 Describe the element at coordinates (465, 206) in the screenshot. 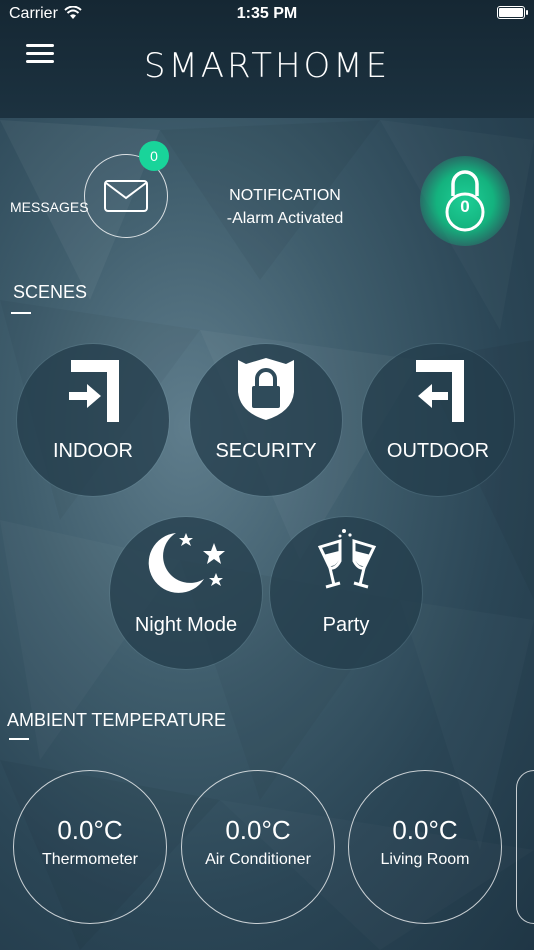

I see `lock-count: 0` at that location.